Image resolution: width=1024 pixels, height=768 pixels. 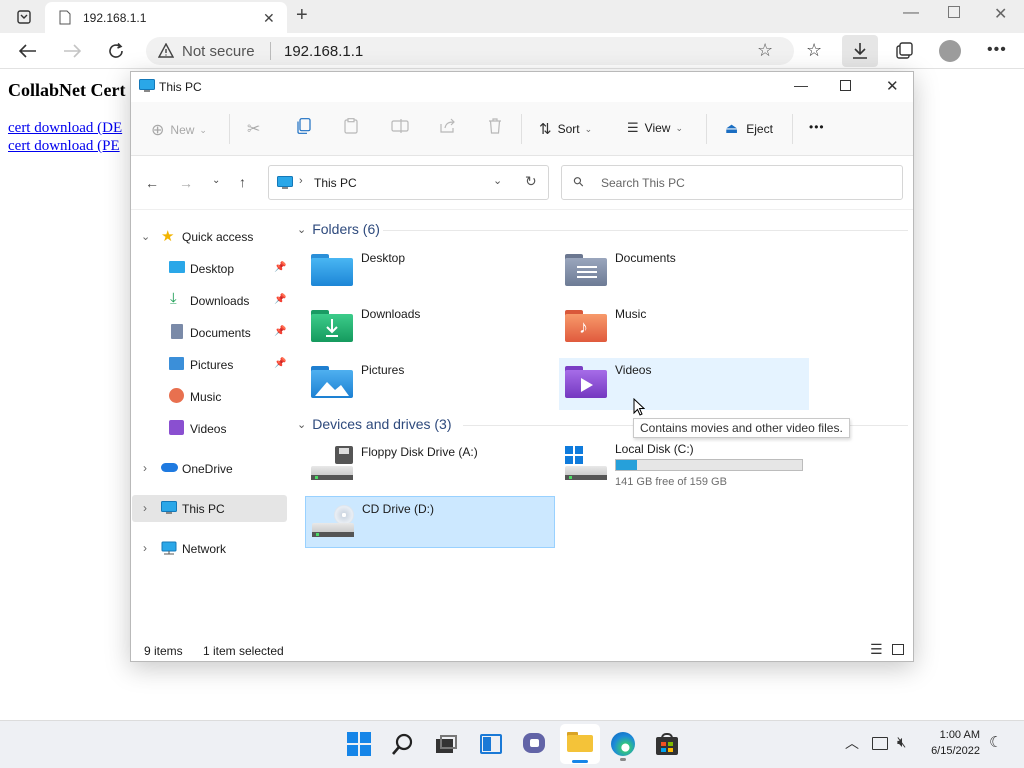 I want to click on folders-group-header: ⌄ Folders (6), so click(x=338, y=229).